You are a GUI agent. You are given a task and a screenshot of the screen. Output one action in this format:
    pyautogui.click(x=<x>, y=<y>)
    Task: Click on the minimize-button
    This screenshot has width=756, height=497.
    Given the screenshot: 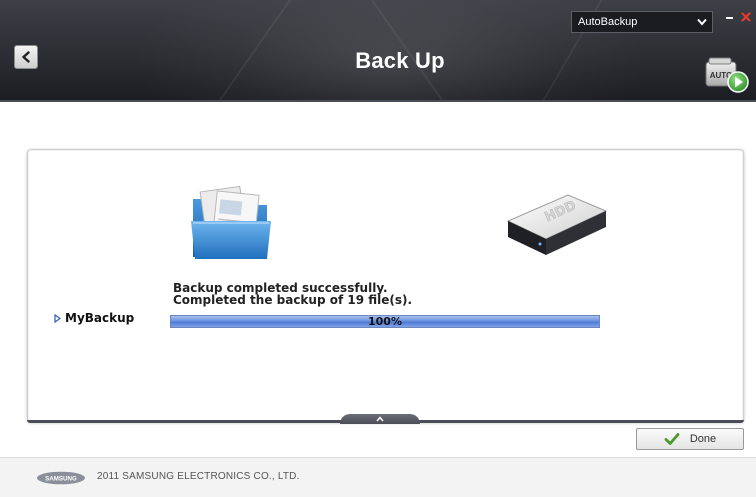 What is the action you would take?
    pyautogui.click(x=729, y=18)
    